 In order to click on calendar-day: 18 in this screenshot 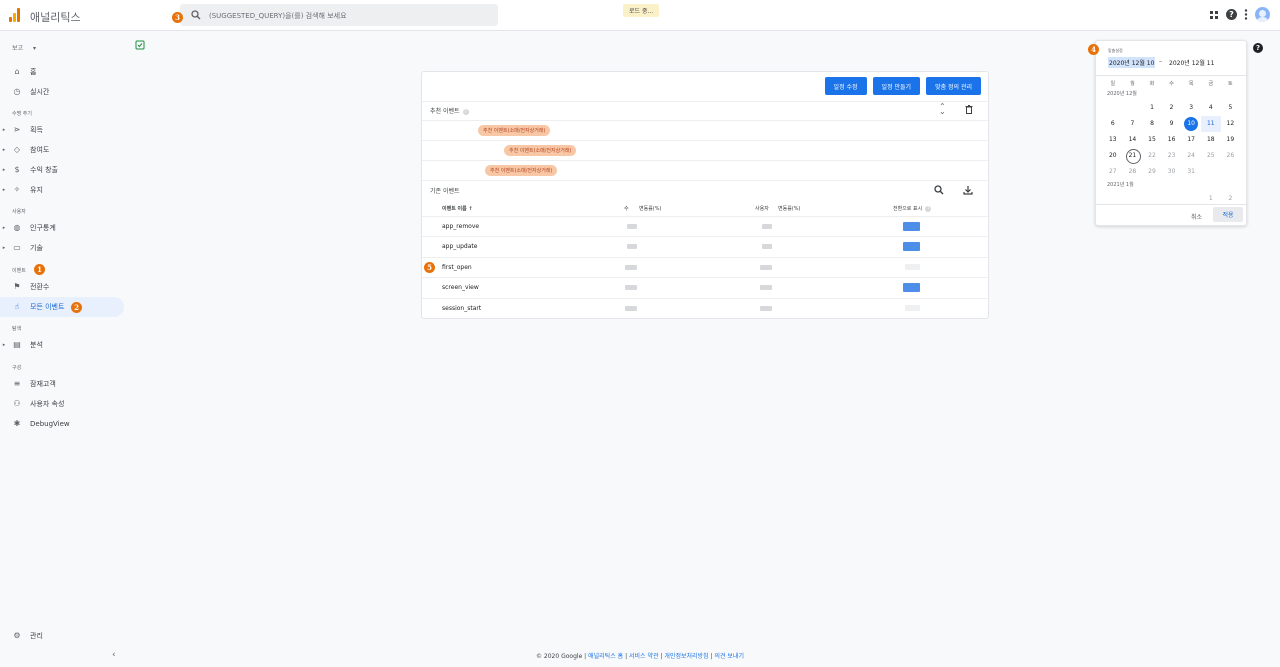, I will do `click(1211, 140)`.